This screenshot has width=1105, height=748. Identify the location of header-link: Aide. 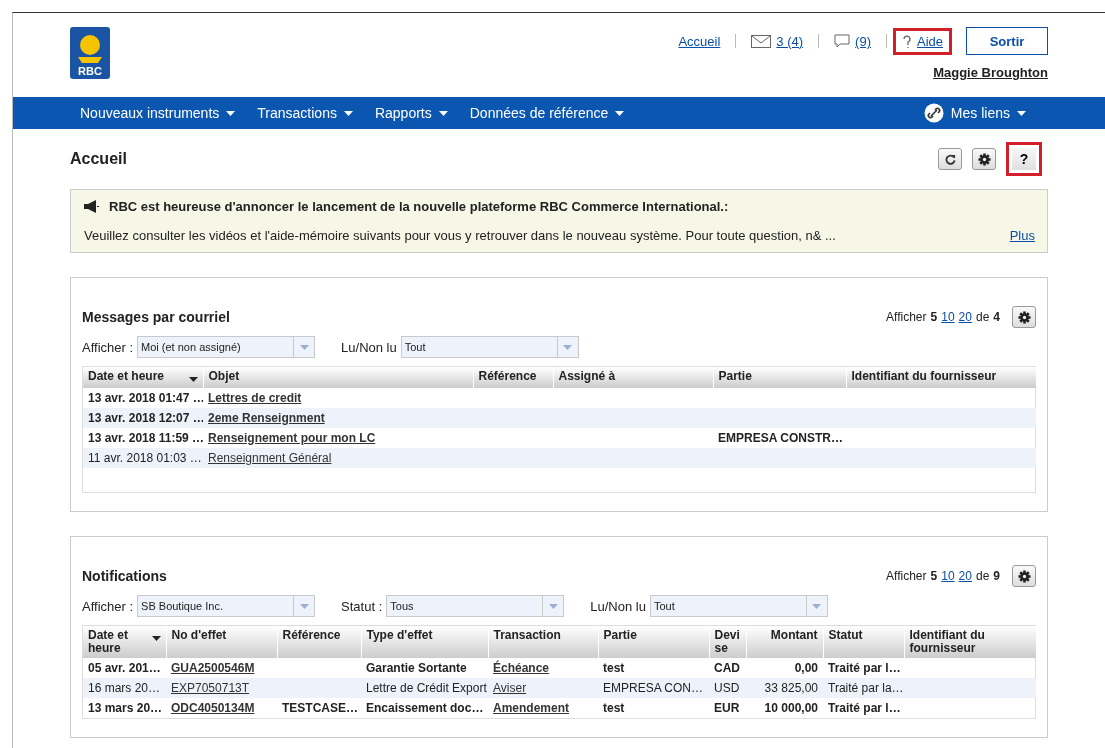
(922, 41).